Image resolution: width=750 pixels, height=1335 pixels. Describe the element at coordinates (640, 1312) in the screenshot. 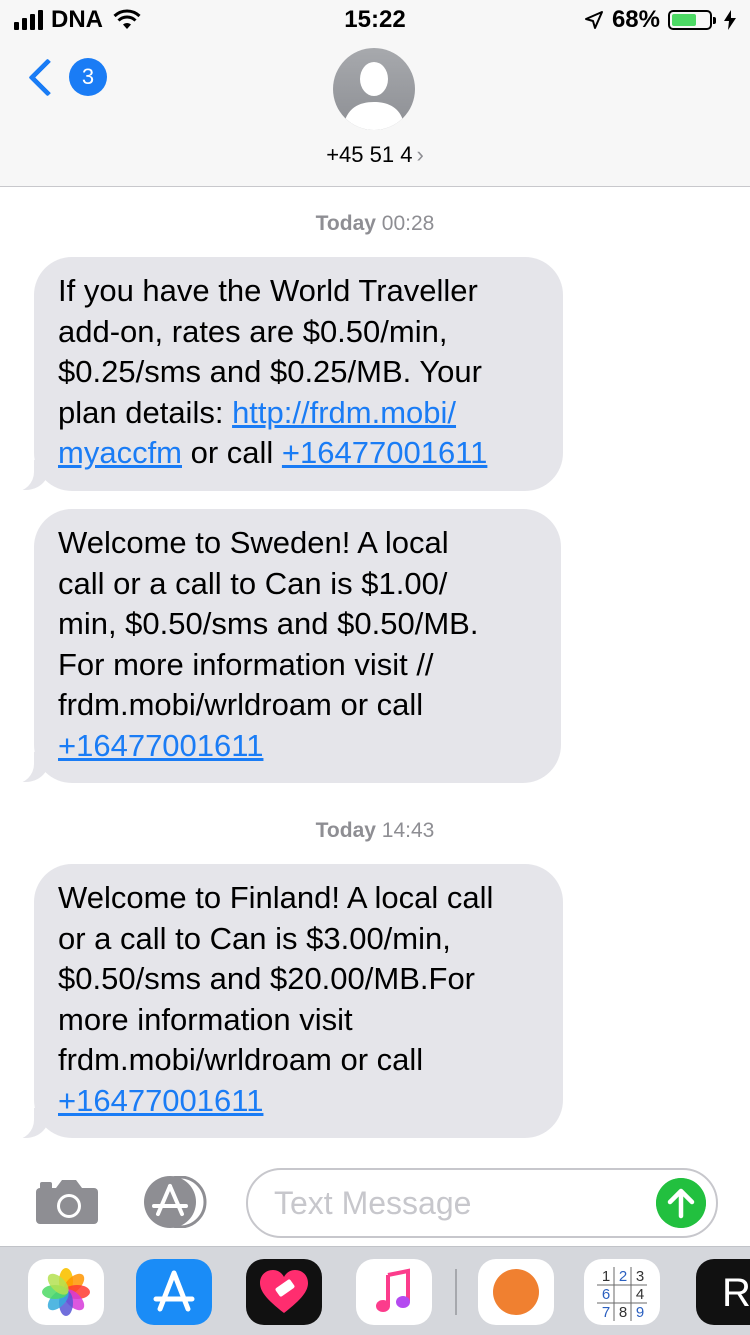

I see `sudoku-digit: 9` at that location.